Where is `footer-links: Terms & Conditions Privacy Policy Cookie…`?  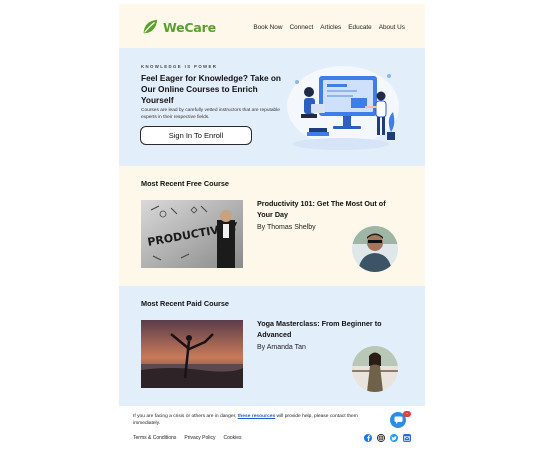
footer-links: Terms & Conditions Privacy Policy Cookie… is located at coordinates (187, 438).